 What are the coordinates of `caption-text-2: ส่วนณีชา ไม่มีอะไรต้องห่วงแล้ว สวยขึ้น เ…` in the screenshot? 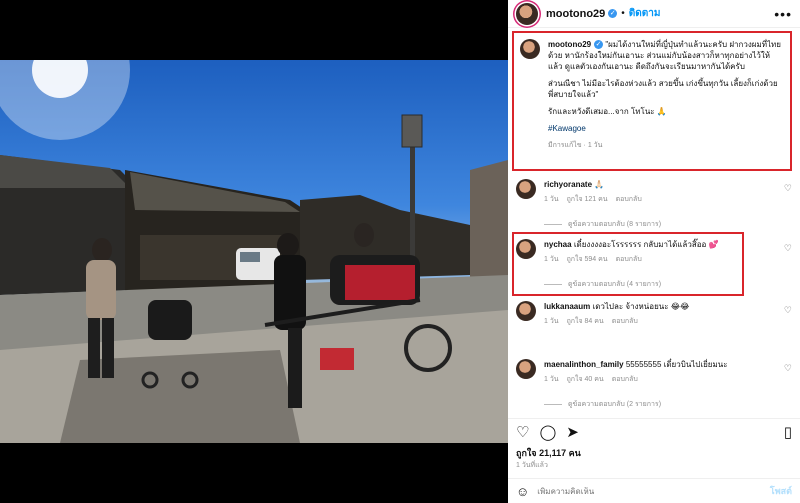 It's located at (663, 89).